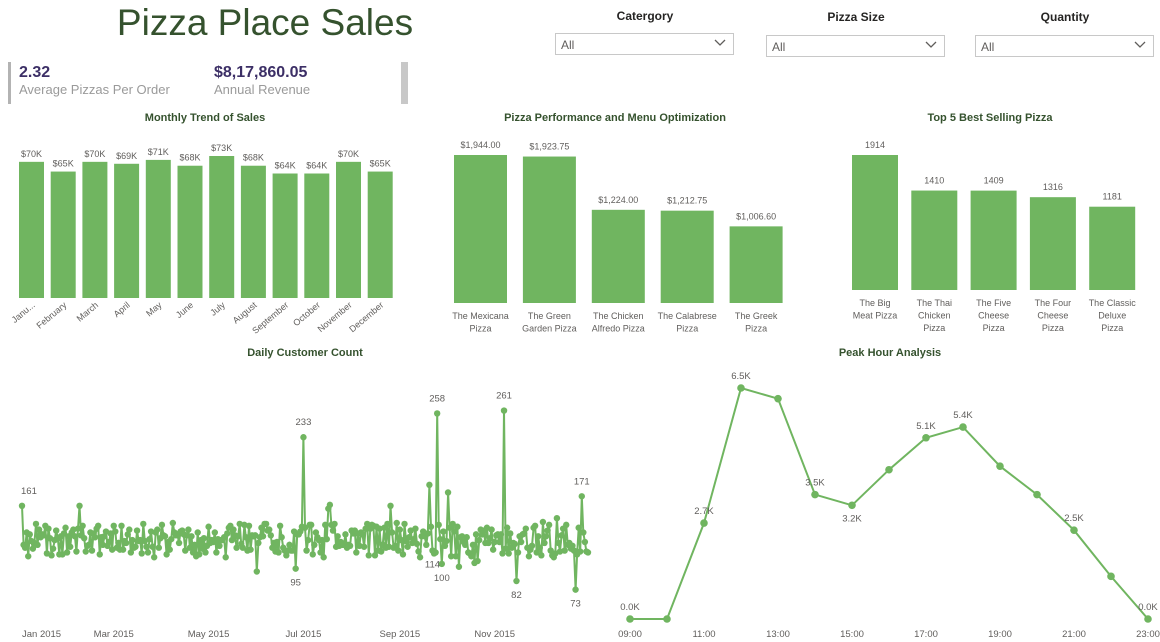 The height and width of the screenshot is (642, 1160). What do you see at coordinates (704, 511) in the screenshot?
I see `data-label: 2.7K` at bounding box center [704, 511].